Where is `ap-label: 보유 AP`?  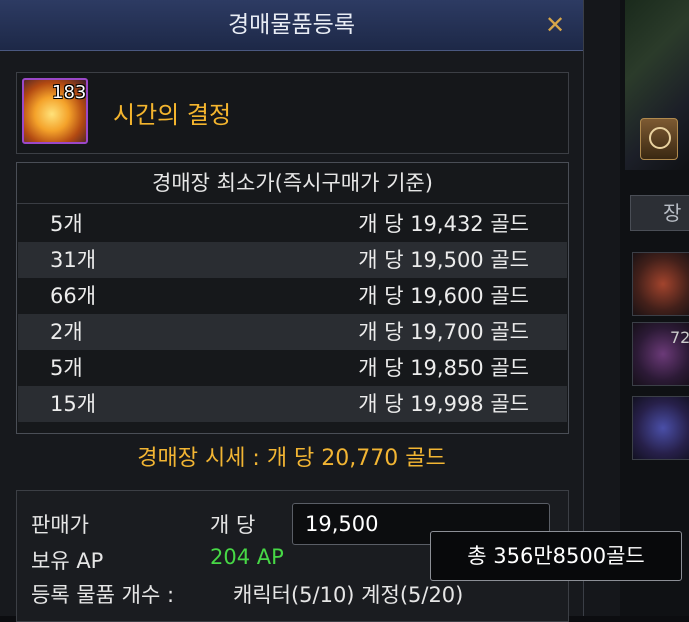
ap-label: 보유 AP is located at coordinates (67, 561).